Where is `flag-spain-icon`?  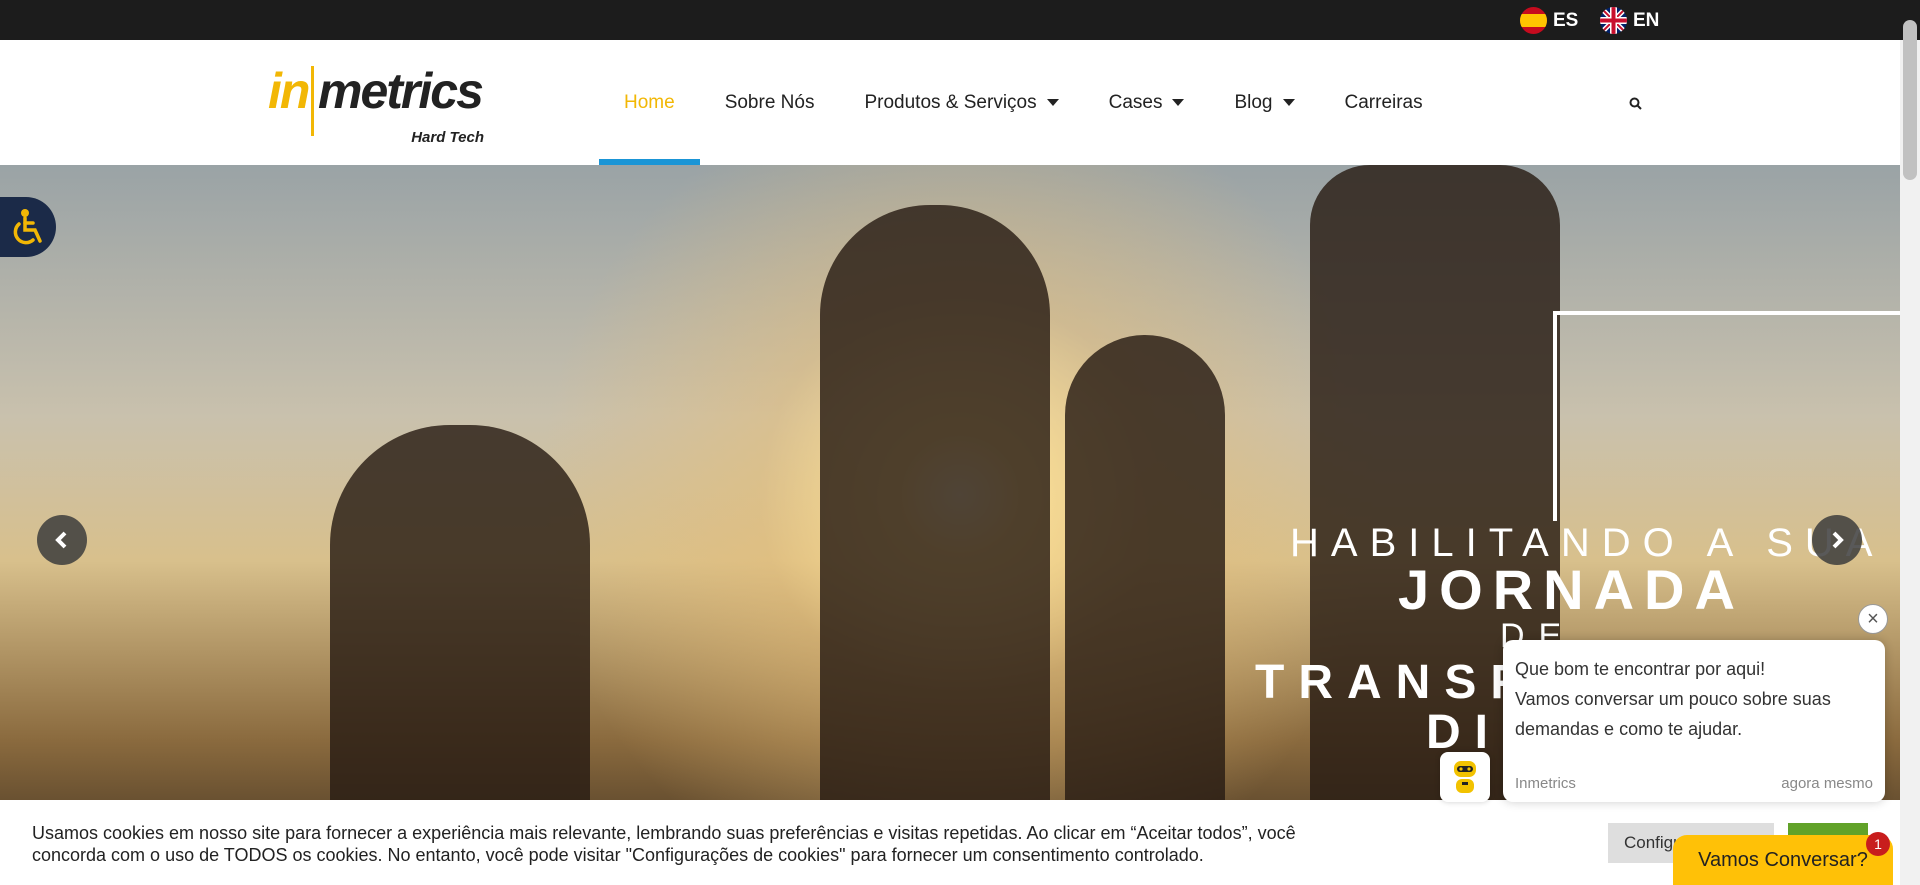 flag-spain-icon is located at coordinates (1533, 20).